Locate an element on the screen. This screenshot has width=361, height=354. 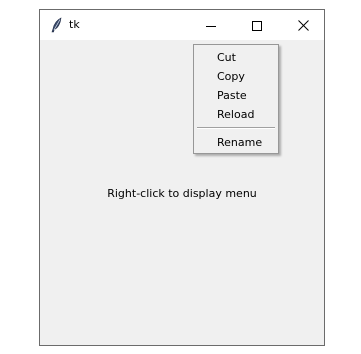
menu-item-paste: Paste is located at coordinates (236, 95).